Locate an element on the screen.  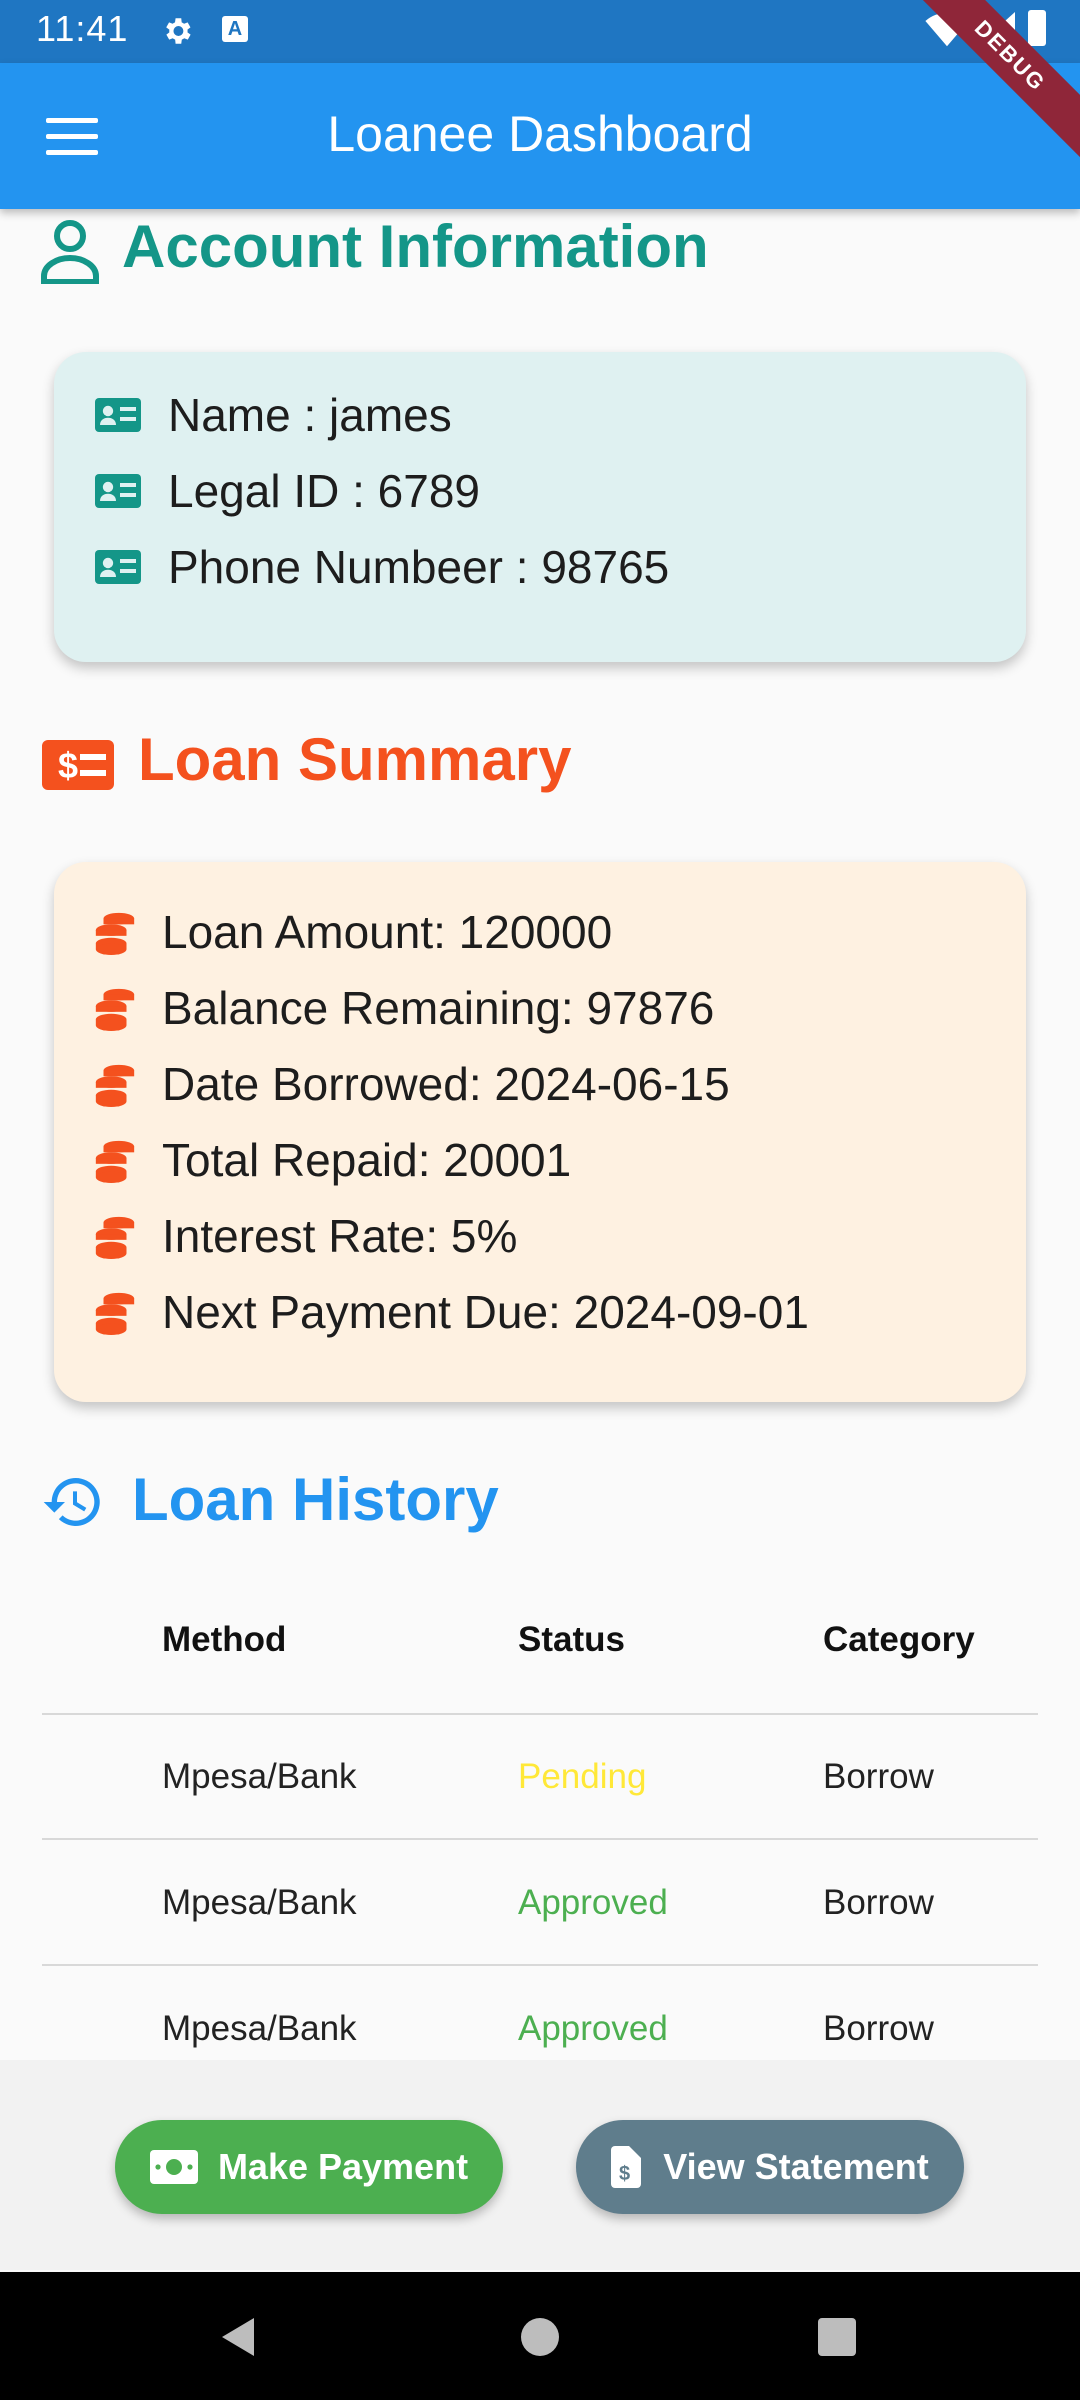
table-header-method: Method is located at coordinates (224, 1639).